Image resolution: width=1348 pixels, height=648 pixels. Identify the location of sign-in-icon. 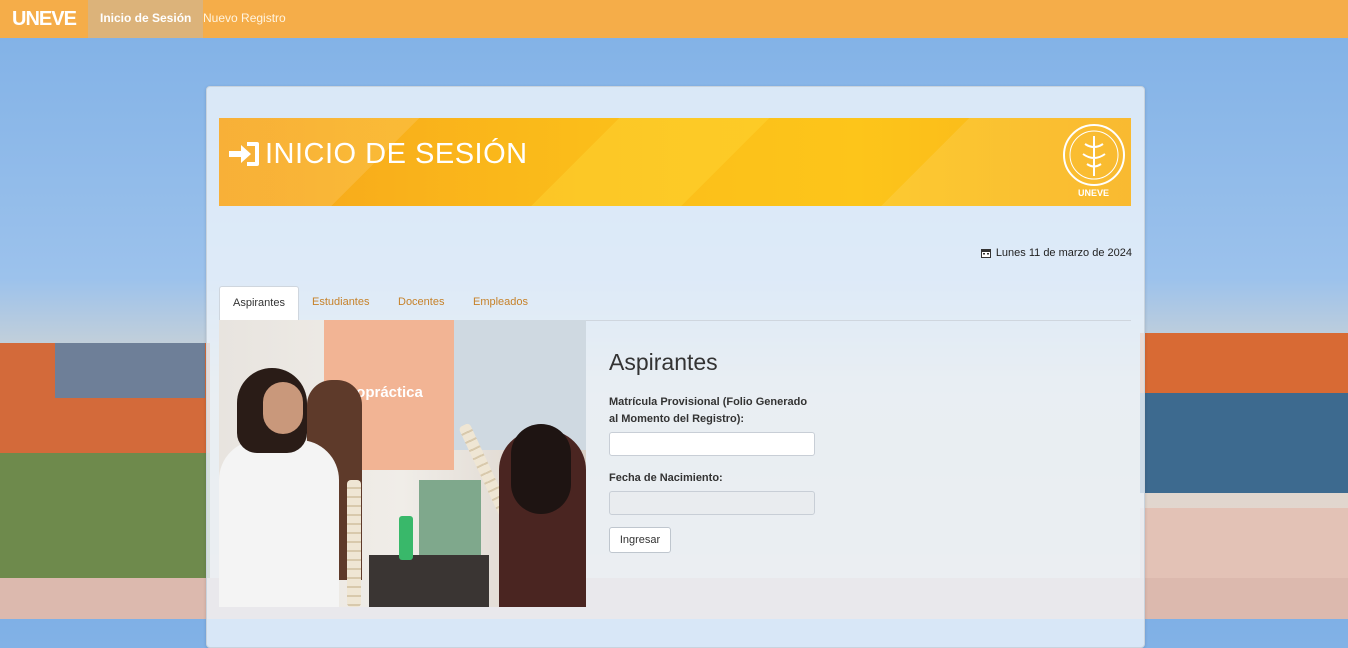
(244, 154).